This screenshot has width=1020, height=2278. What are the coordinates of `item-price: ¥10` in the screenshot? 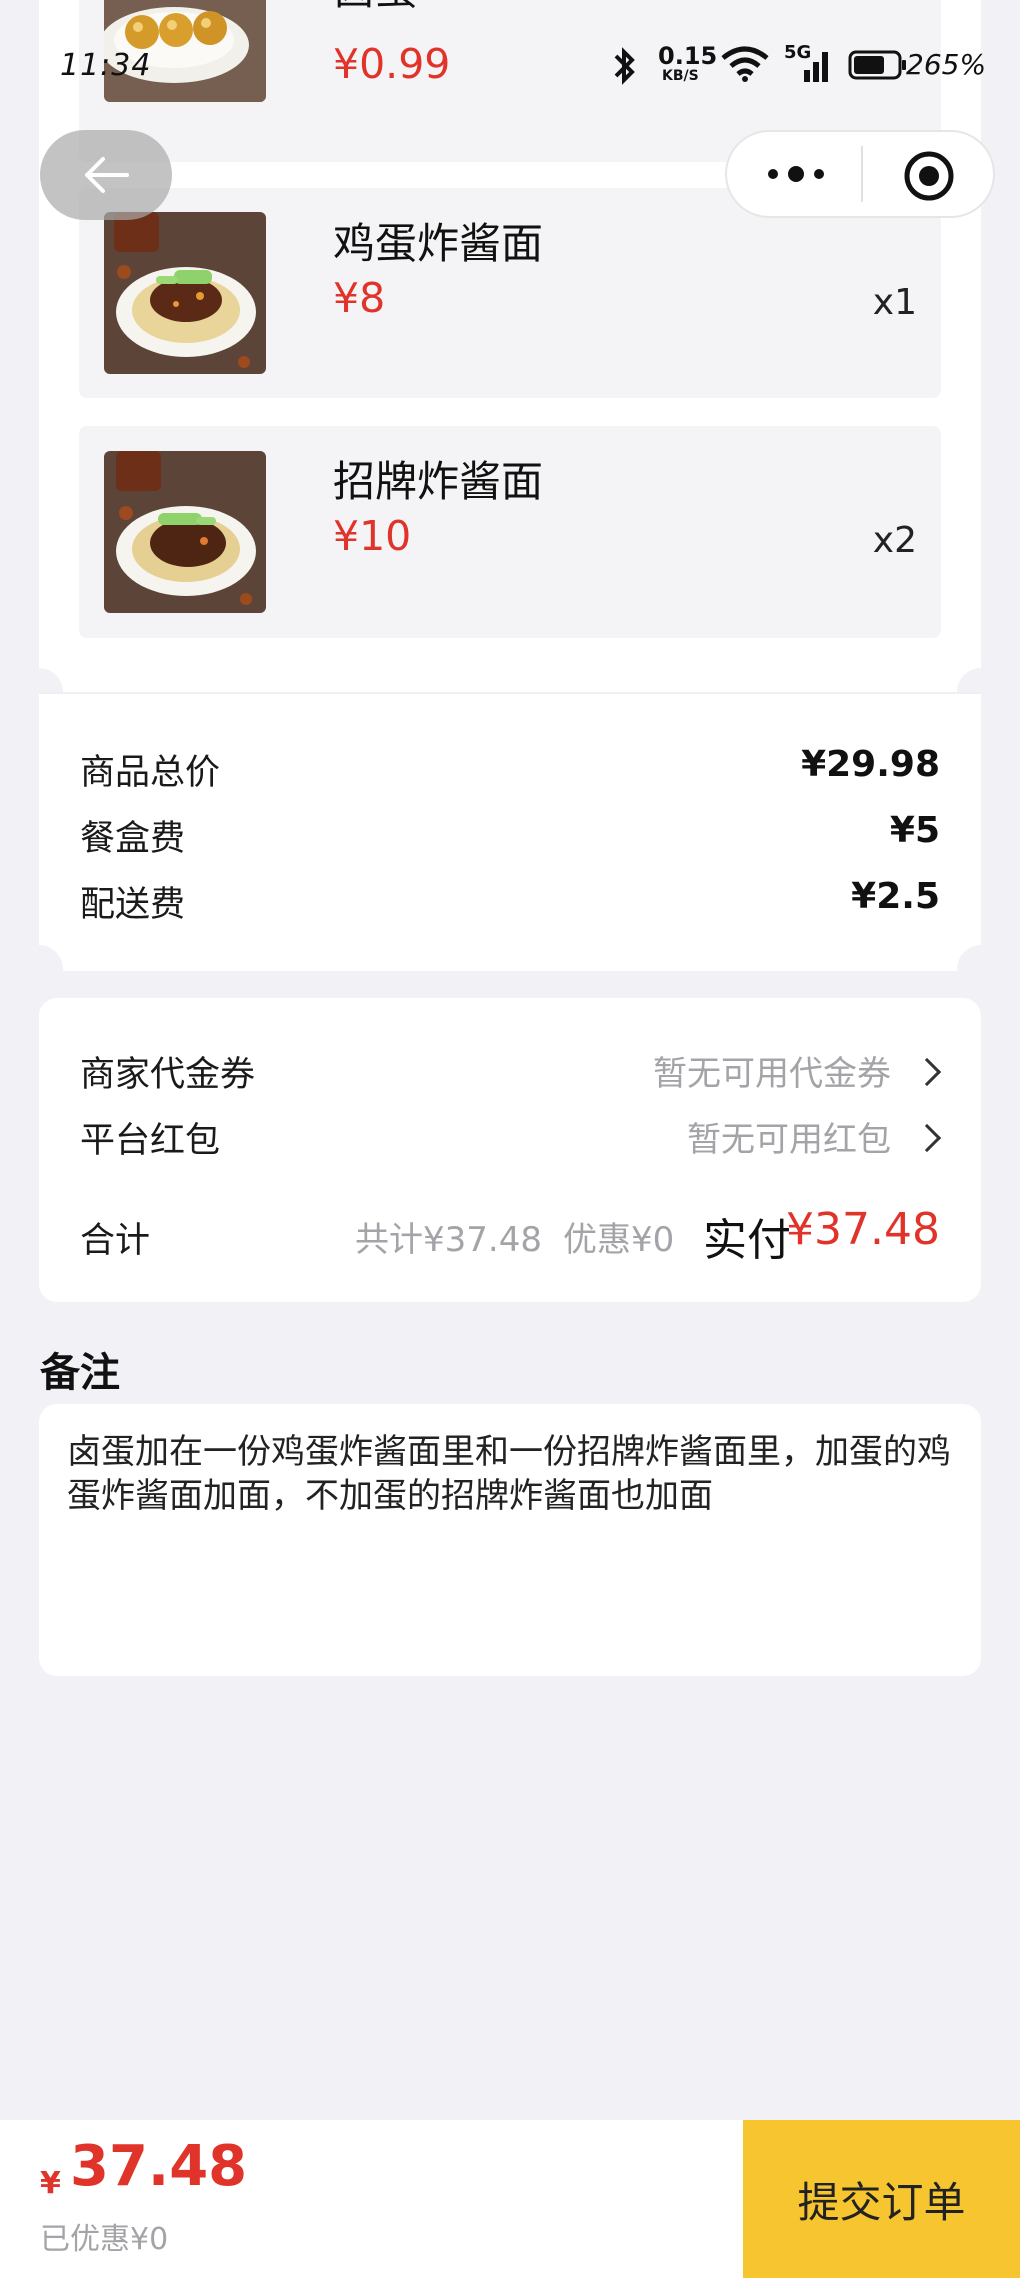 It's located at (372, 536).